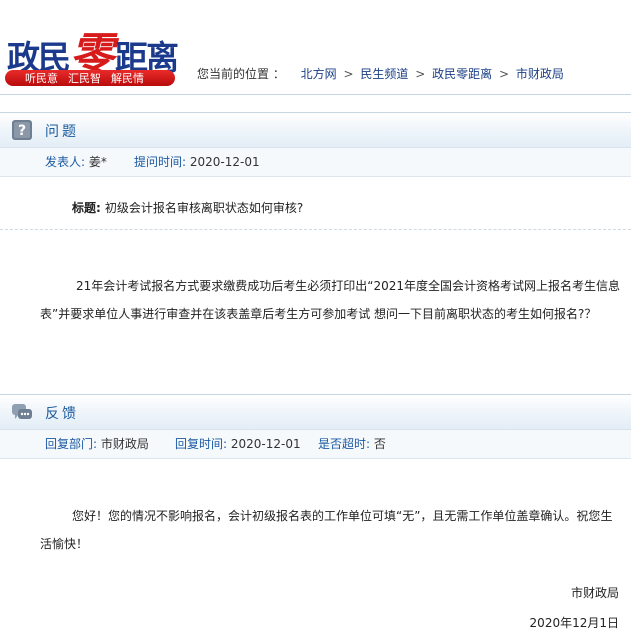 The width and height of the screenshot is (631, 643). What do you see at coordinates (124, 444) in the screenshot?
I see `reply-dept-value: 市财政局` at bounding box center [124, 444].